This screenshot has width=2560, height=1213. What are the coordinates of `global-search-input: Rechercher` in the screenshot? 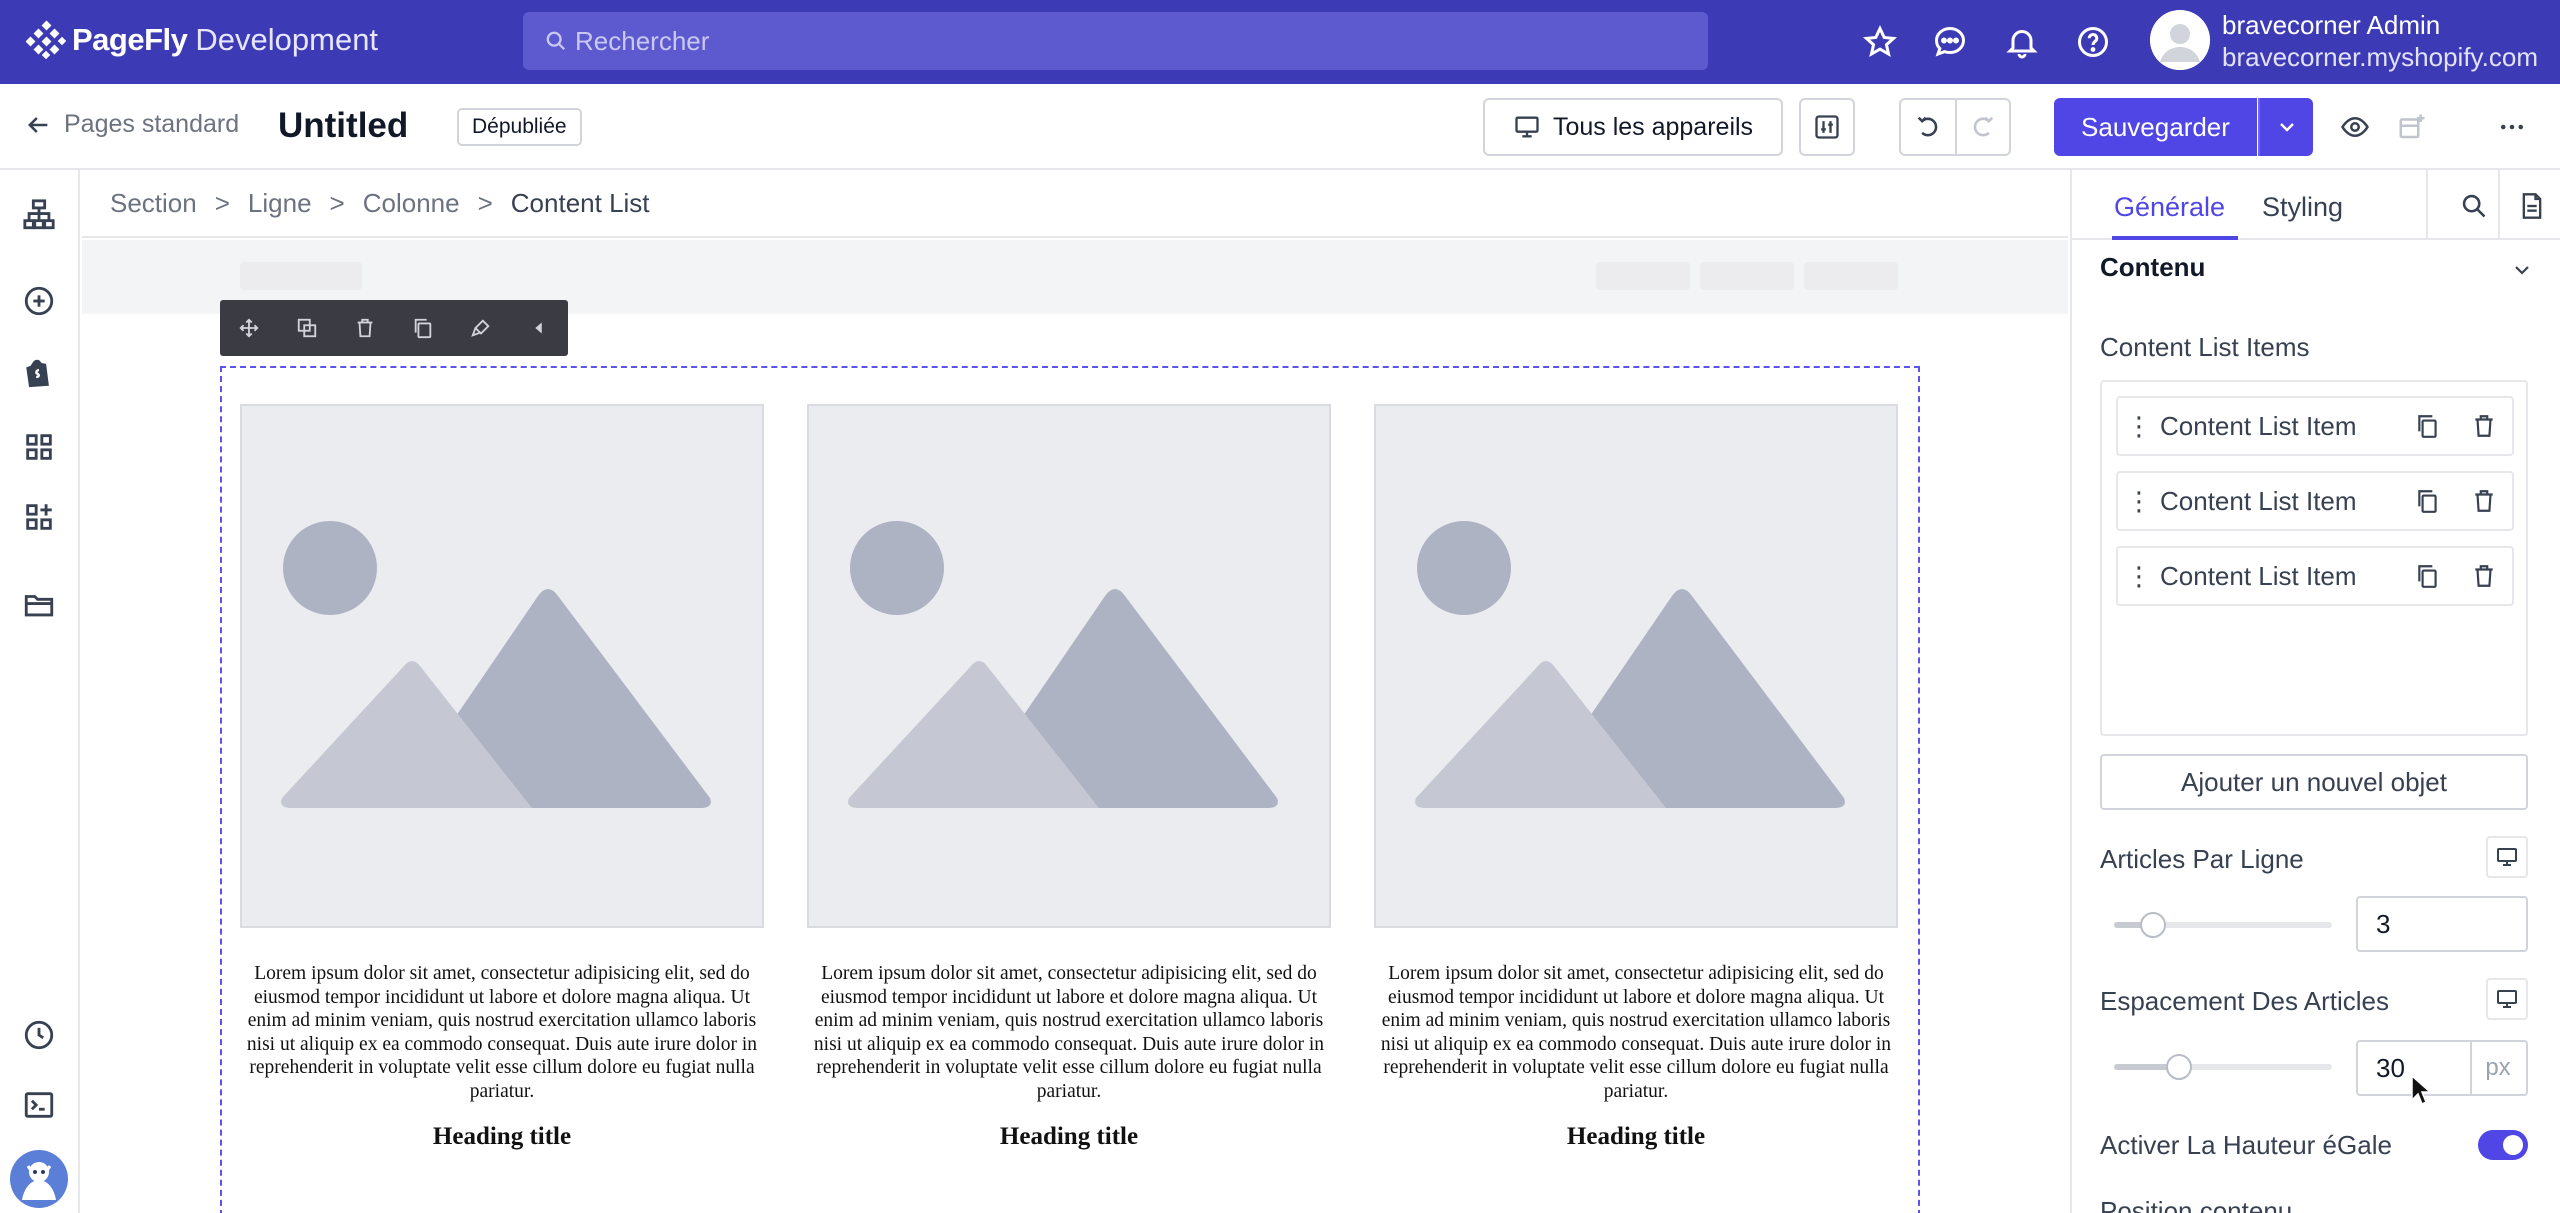 It's located at (1115, 41).